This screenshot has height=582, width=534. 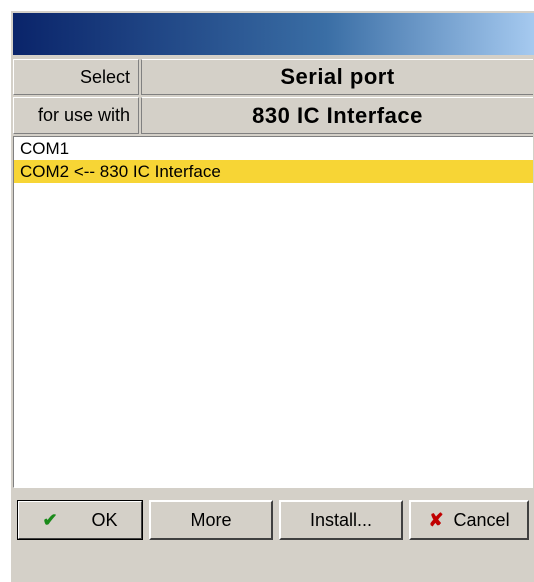 I want to click on for-use-with-label: for use with, so click(x=76, y=115).